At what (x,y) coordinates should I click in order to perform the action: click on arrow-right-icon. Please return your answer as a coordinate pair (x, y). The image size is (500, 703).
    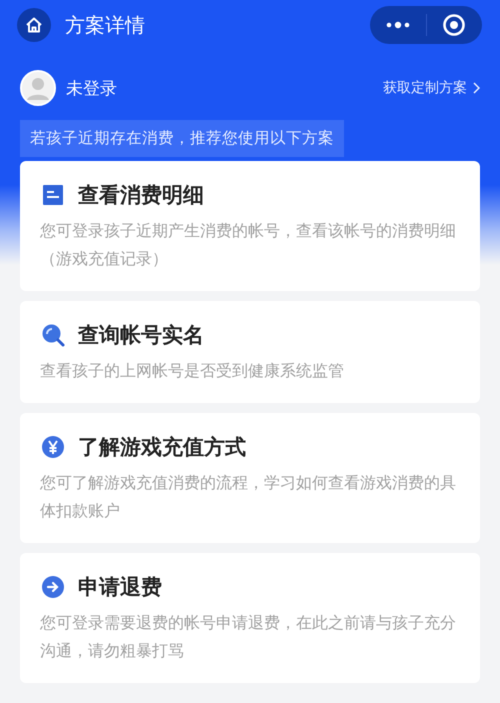
    Looking at the image, I should click on (53, 587).